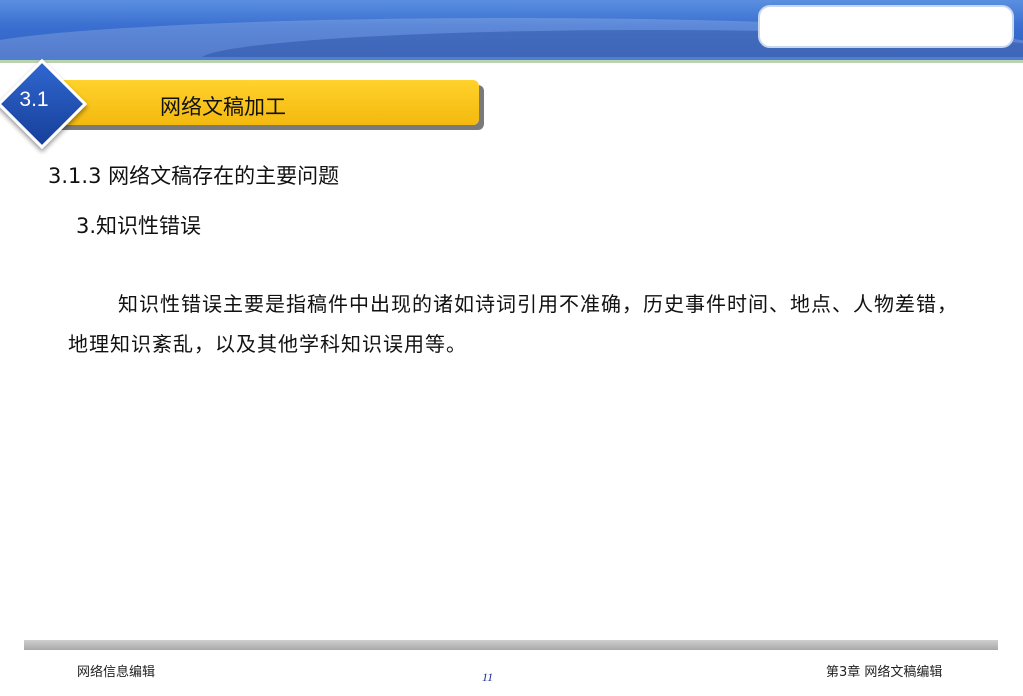  I want to click on header-divider-green, so click(511, 61).